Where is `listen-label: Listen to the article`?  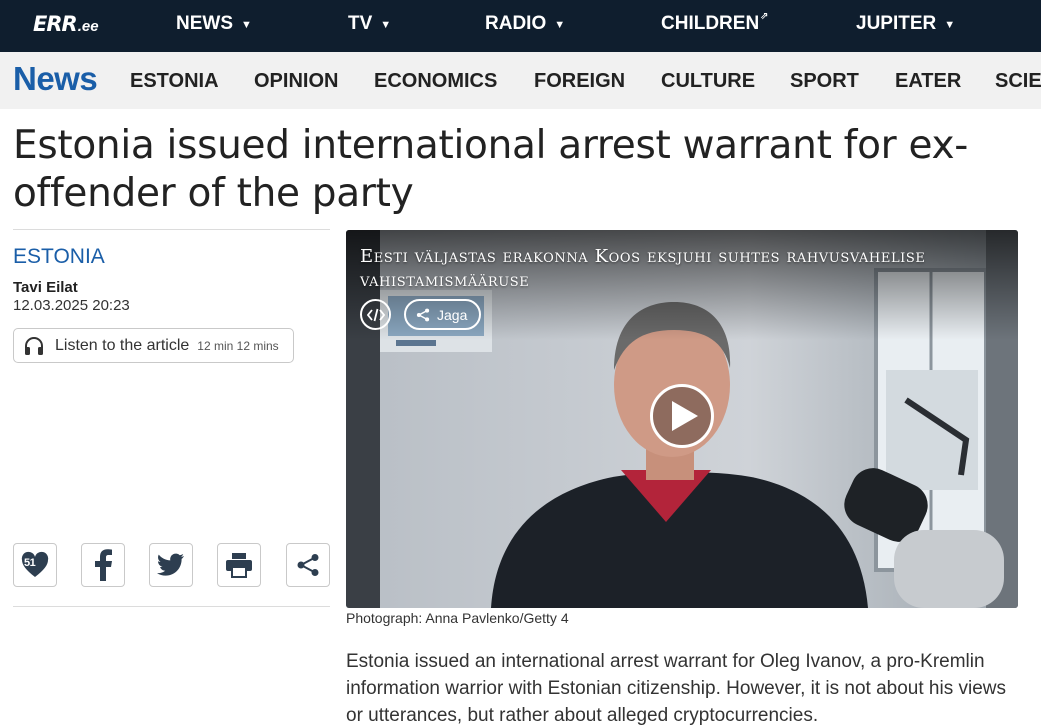
listen-label: Listen to the article is located at coordinates (122, 345).